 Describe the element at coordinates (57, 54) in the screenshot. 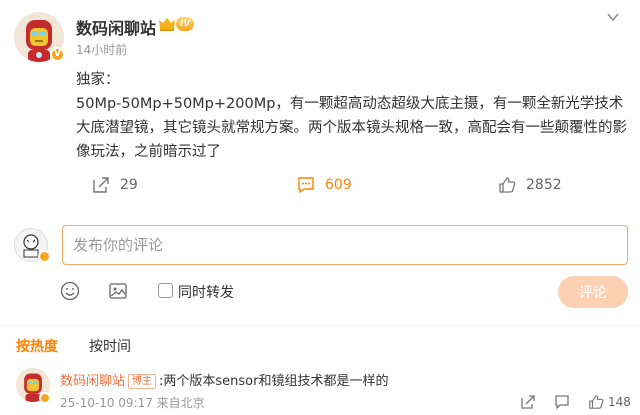

I see `verified-badge-icon: V` at that location.